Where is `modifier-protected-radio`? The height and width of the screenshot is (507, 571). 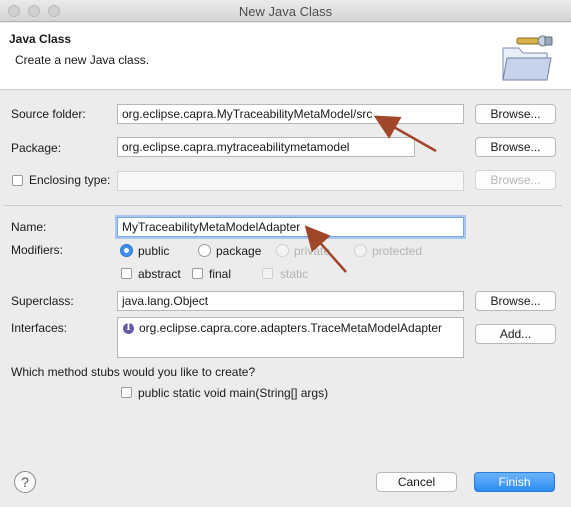
modifier-protected-radio is located at coordinates (360, 250).